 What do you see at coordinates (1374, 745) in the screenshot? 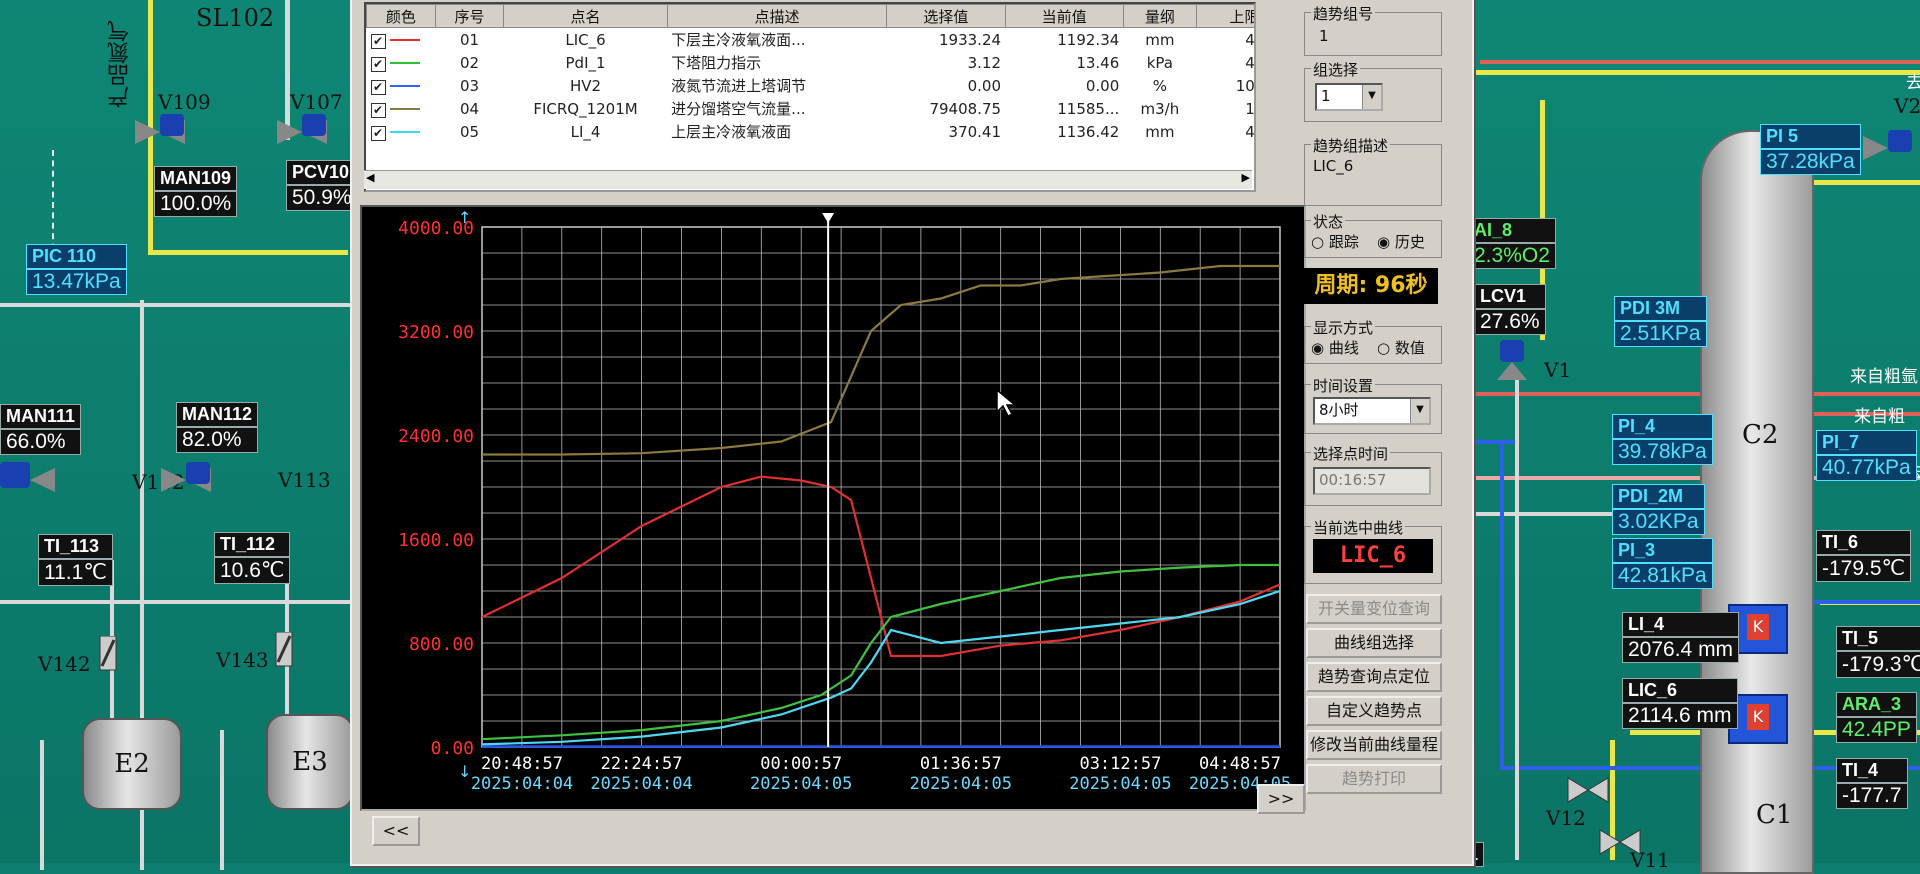
I see `modify-range-button: 修改当前曲线量程` at bounding box center [1374, 745].